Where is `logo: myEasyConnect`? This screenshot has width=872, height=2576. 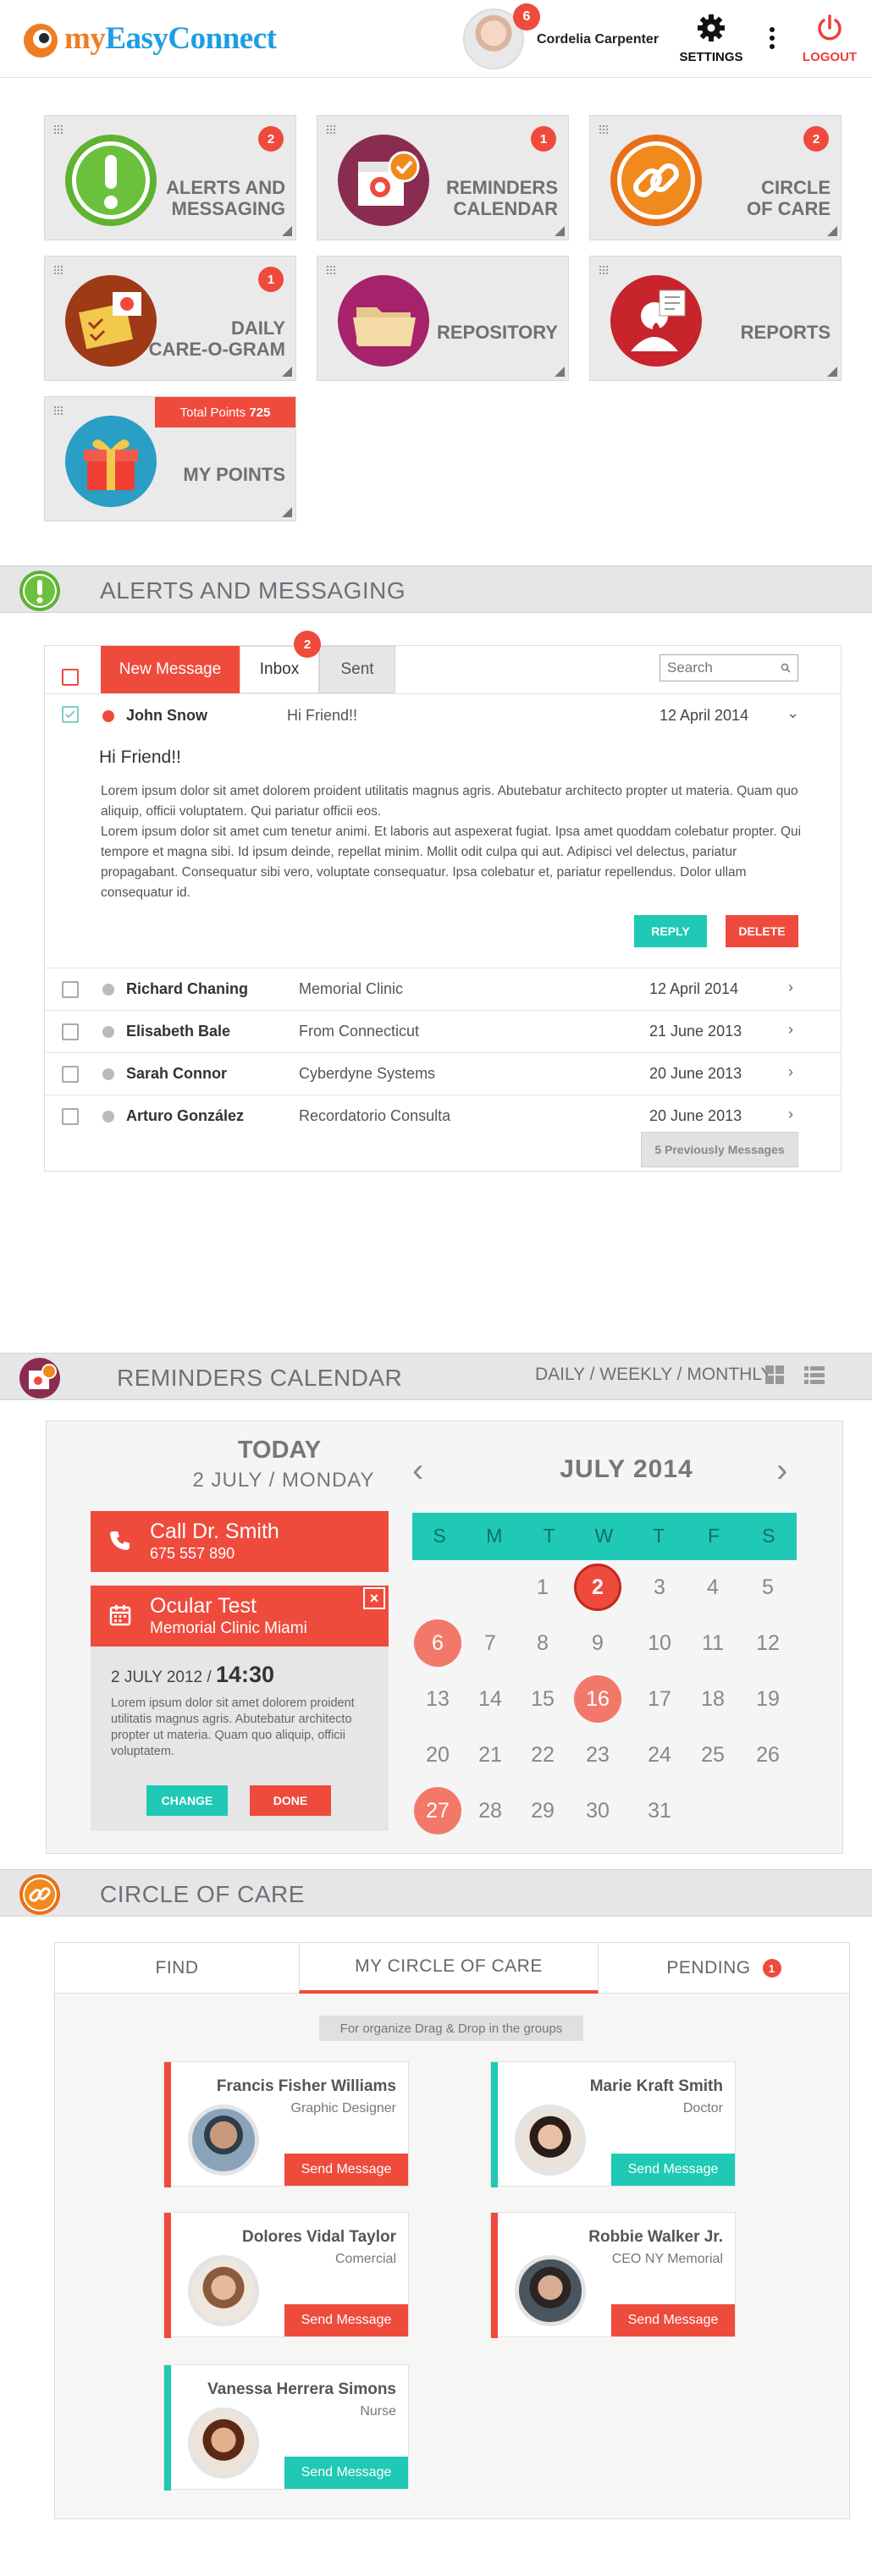 logo: myEasyConnect is located at coordinates (171, 39).